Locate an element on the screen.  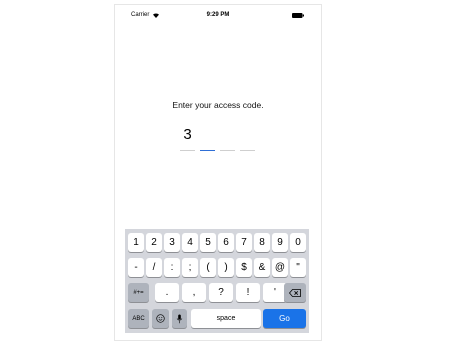
key-3: 3 is located at coordinates (172, 242).